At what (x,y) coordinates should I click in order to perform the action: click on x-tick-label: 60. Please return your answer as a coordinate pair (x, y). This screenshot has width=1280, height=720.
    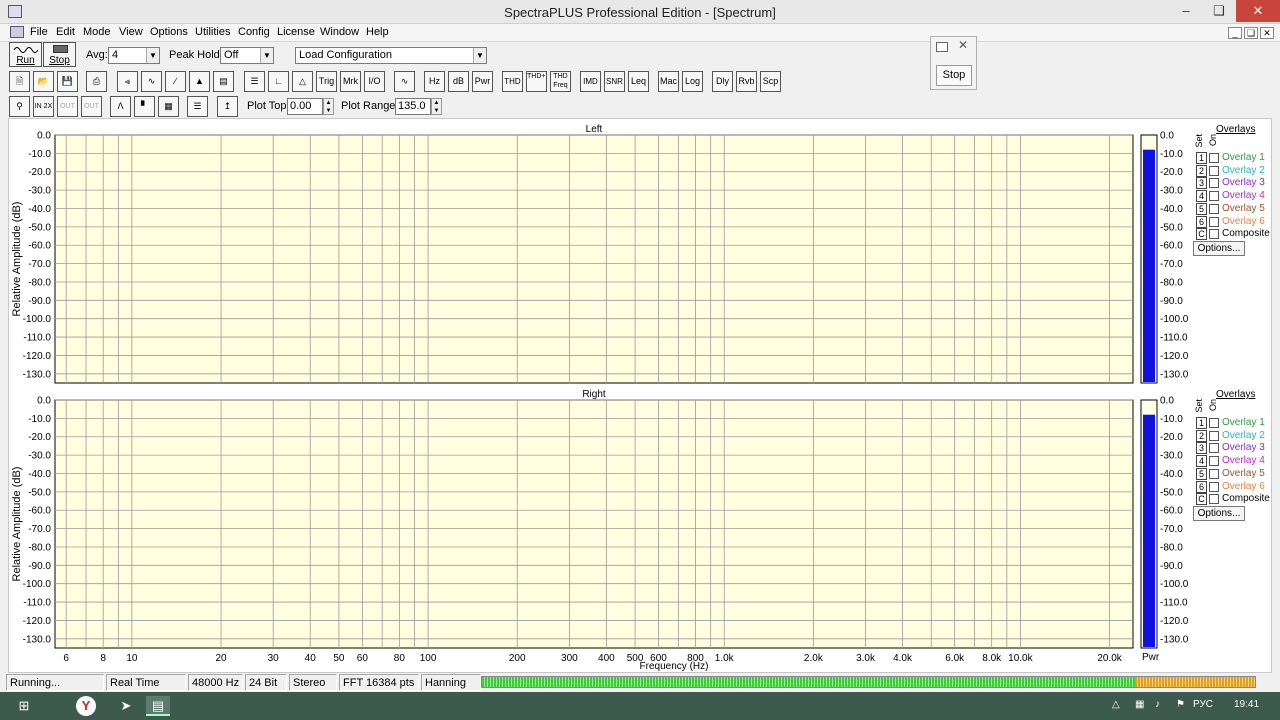
    Looking at the image, I should click on (363, 658).